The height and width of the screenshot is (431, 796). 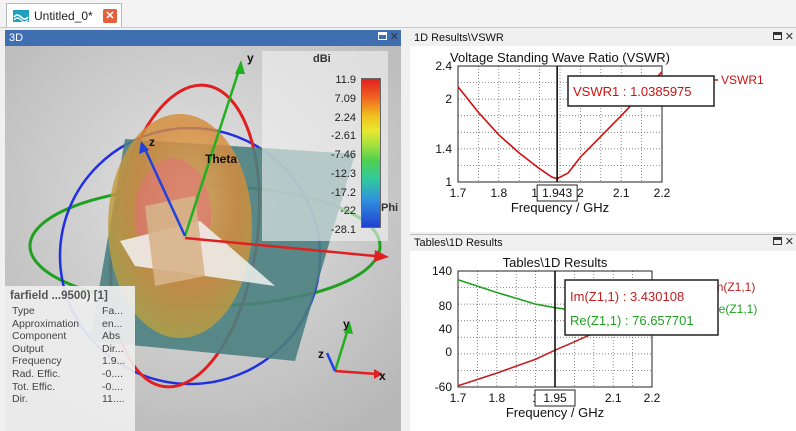 I want to click on view3d-title: 3D, so click(x=16, y=38).